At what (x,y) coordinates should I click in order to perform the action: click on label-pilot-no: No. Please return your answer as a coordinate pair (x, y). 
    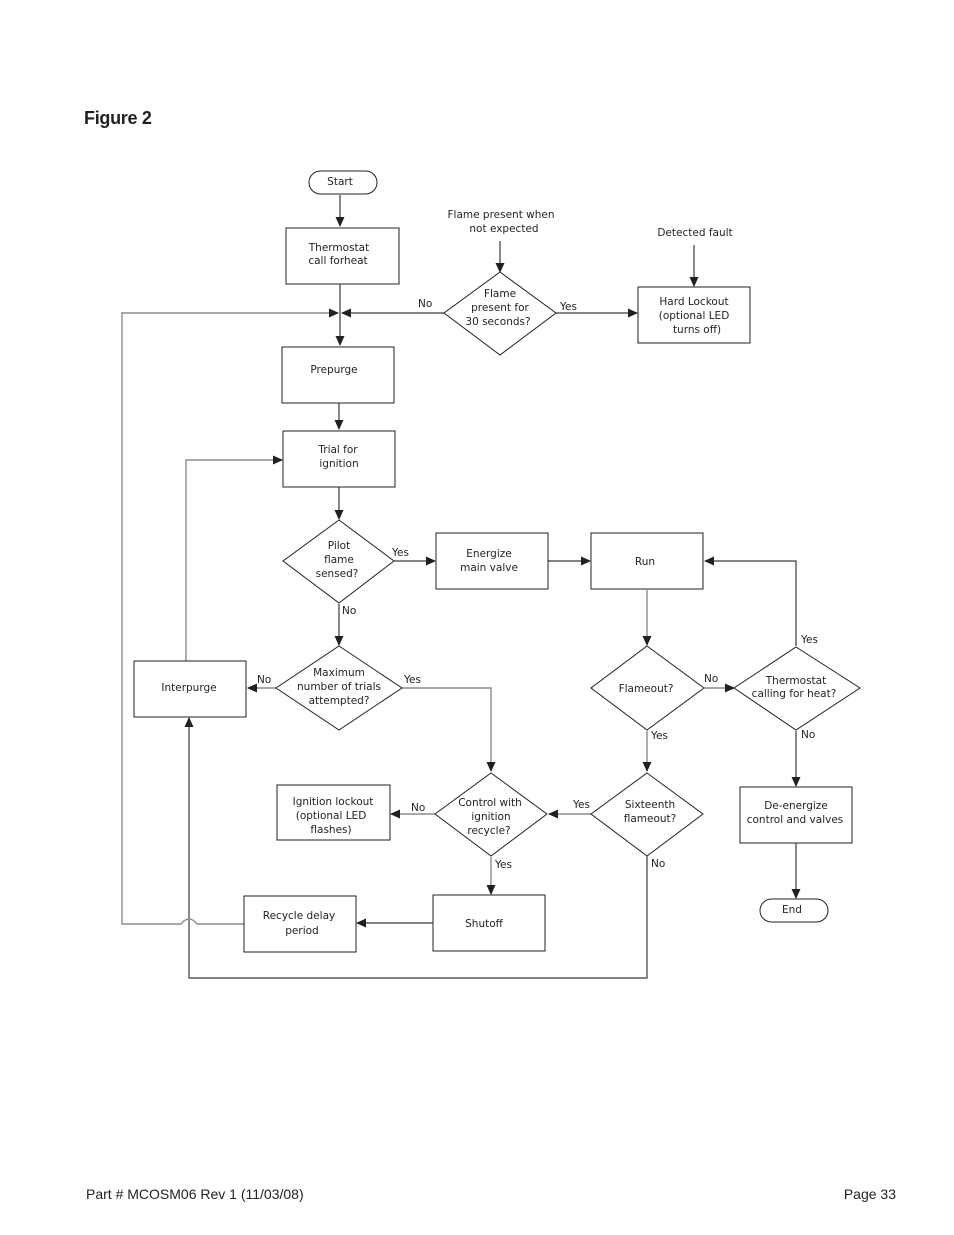
    Looking at the image, I should click on (349, 611).